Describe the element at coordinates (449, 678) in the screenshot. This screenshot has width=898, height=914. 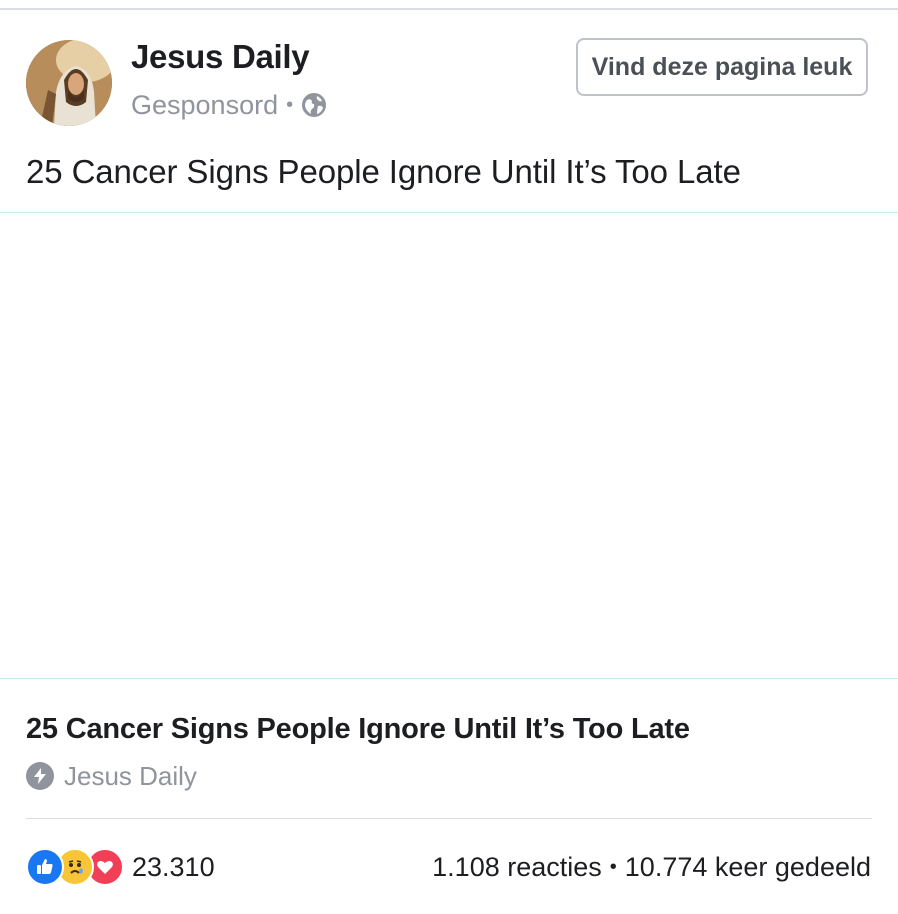
I see `media-bottom-border` at that location.